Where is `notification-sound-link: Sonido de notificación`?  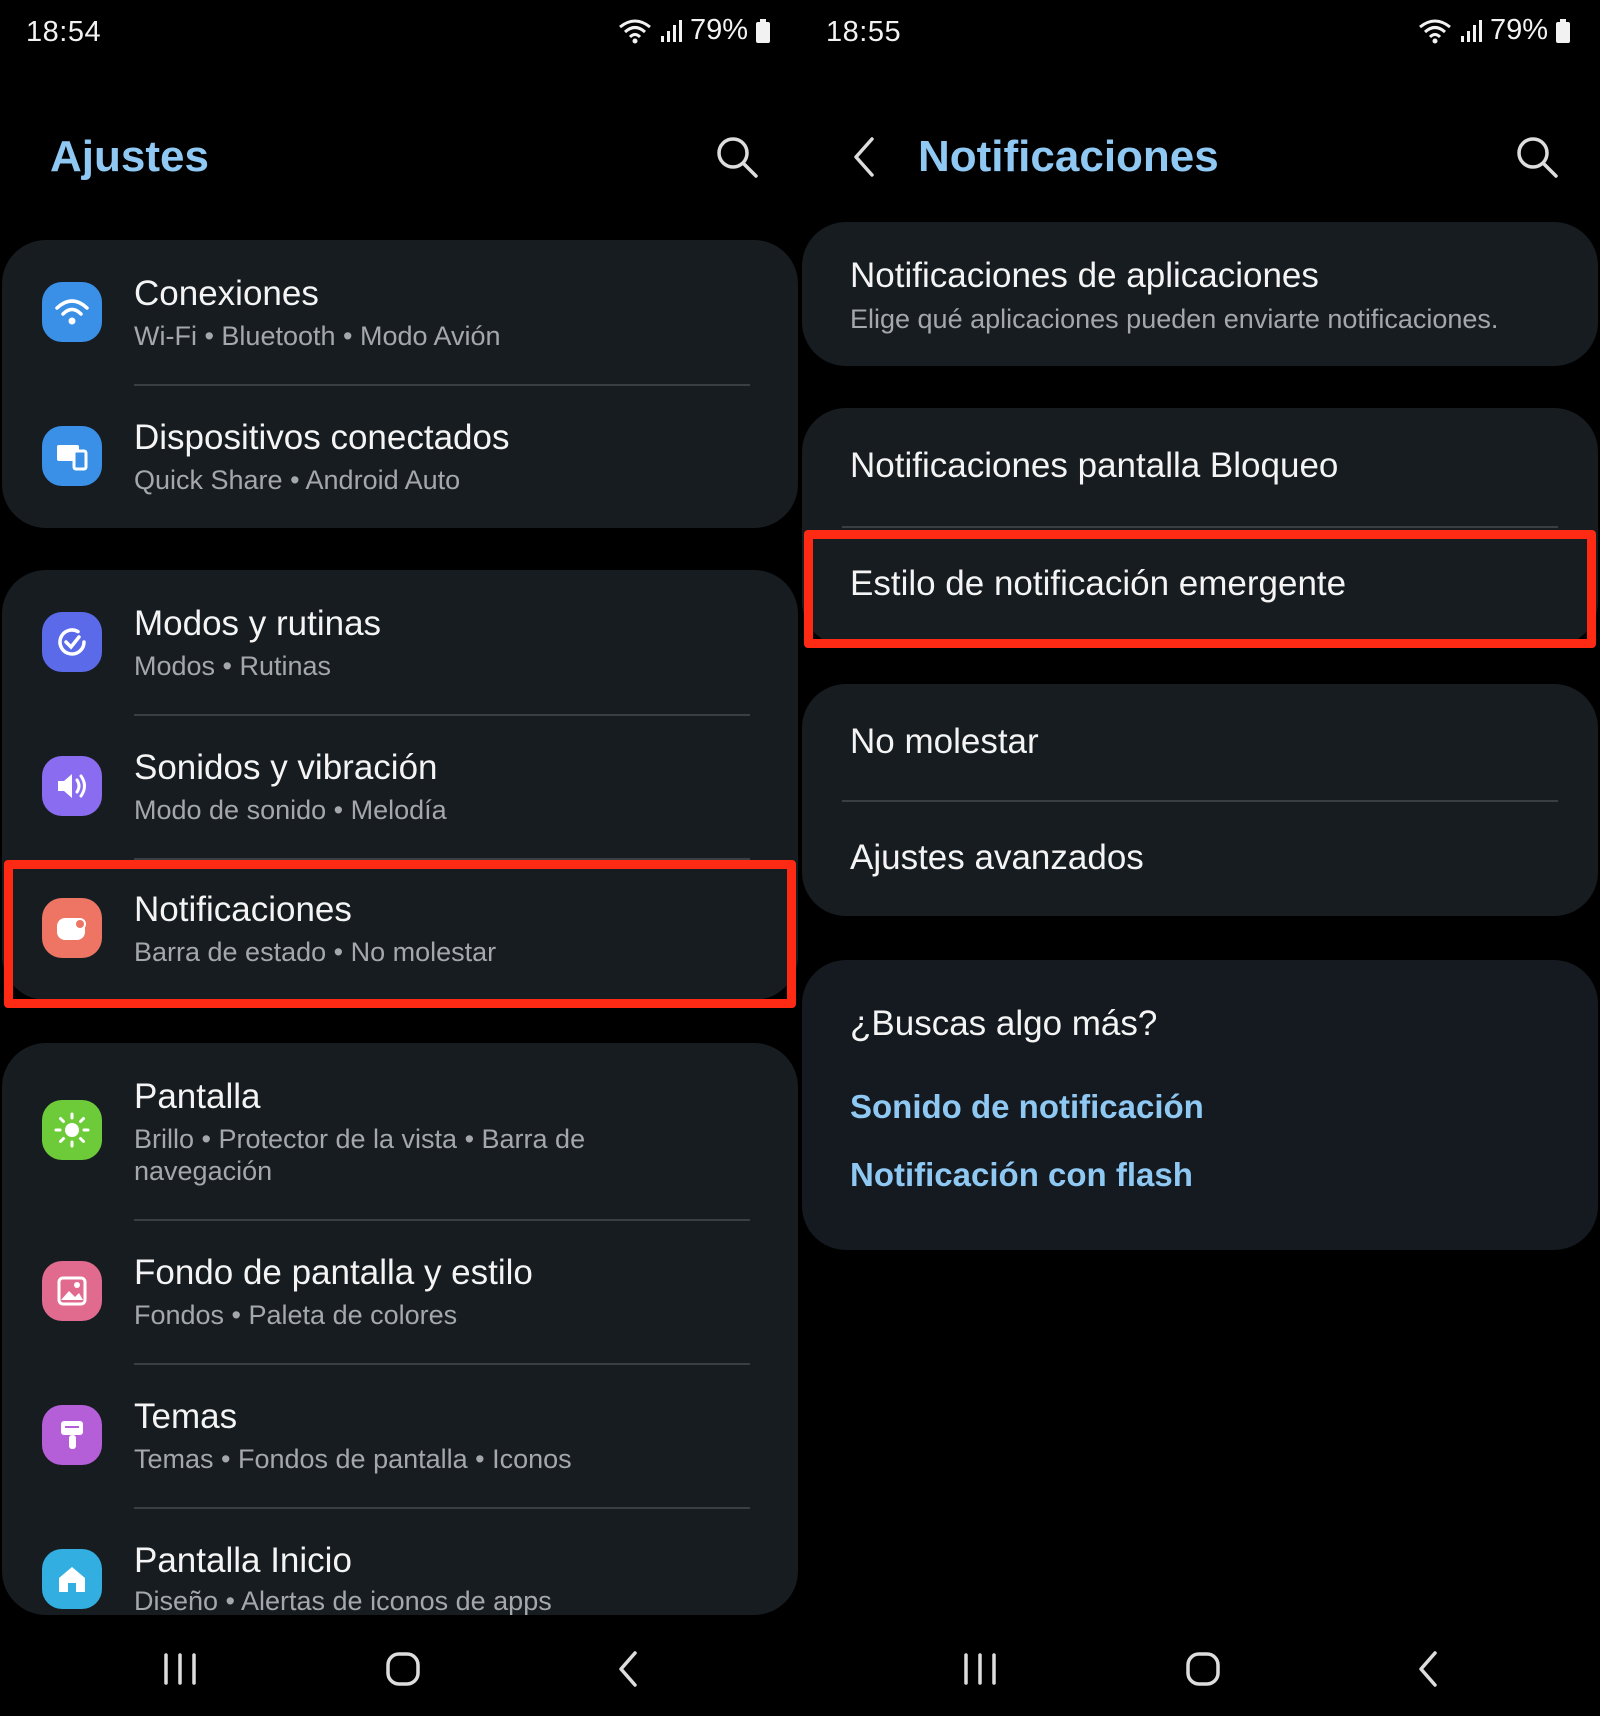 notification-sound-link: Sonido de notificación is located at coordinates (1027, 1107).